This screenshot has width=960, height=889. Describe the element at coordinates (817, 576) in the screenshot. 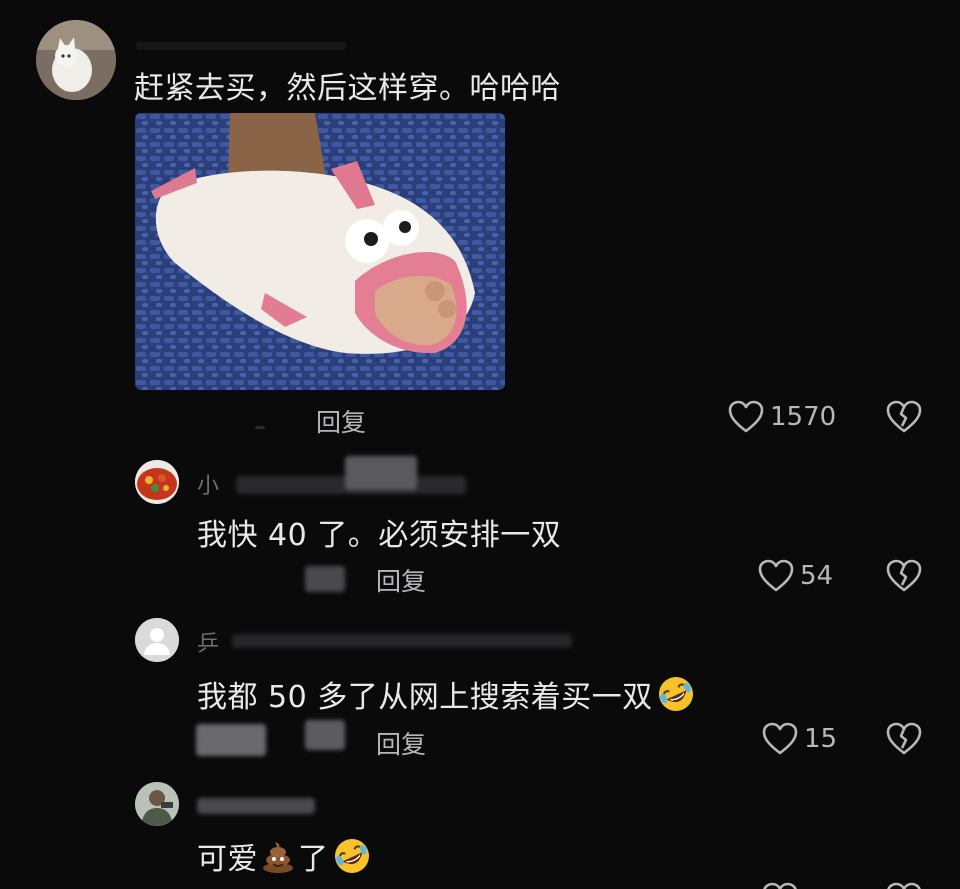

I see `like-count: 54` at that location.